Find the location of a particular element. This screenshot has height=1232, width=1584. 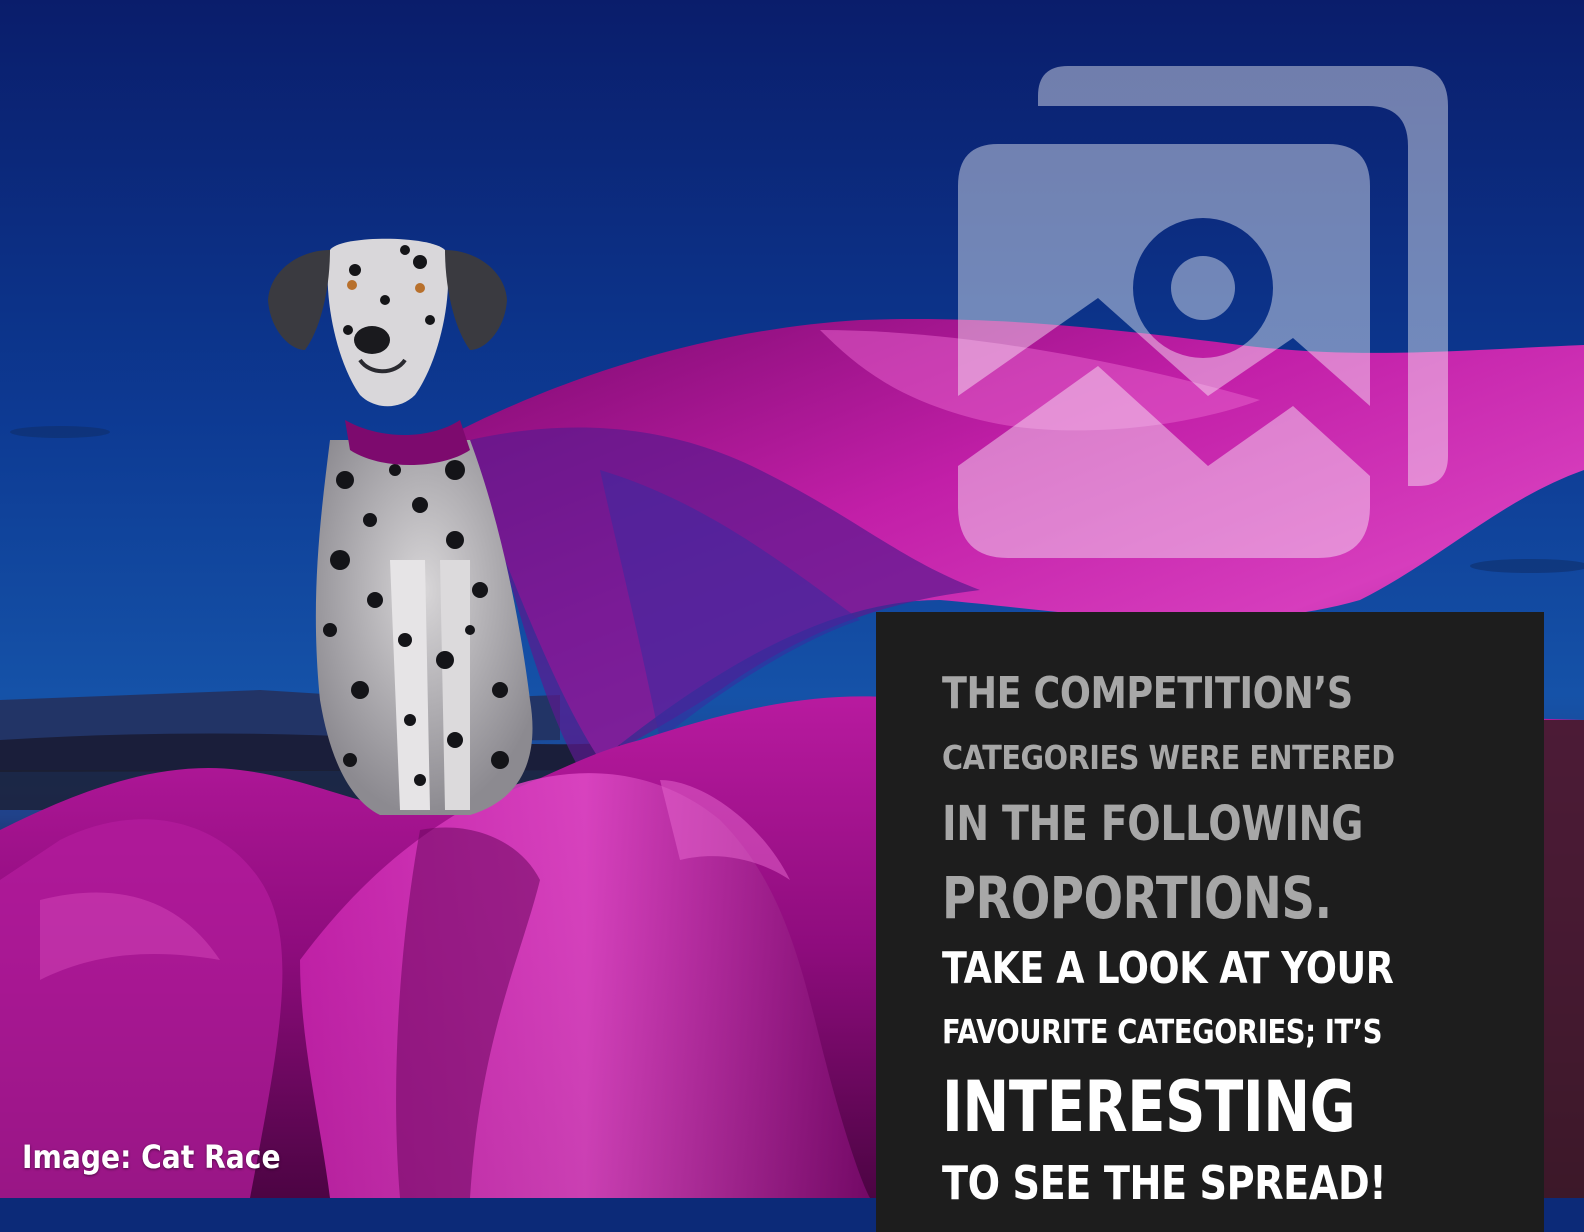

panel-line-3: IN THE FOLLOWING is located at coordinates (1152, 824).